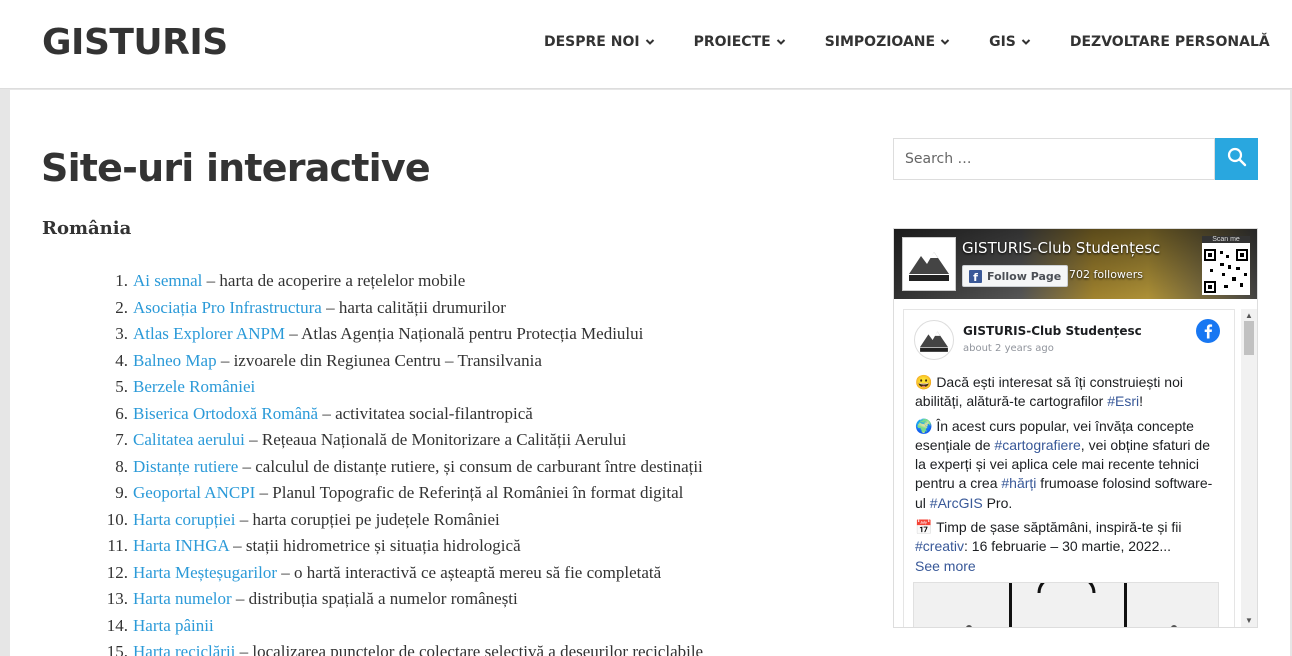 This screenshot has width=1292, height=656. I want to click on site-link: Harta Meșteșugarilor, so click(205, 572).